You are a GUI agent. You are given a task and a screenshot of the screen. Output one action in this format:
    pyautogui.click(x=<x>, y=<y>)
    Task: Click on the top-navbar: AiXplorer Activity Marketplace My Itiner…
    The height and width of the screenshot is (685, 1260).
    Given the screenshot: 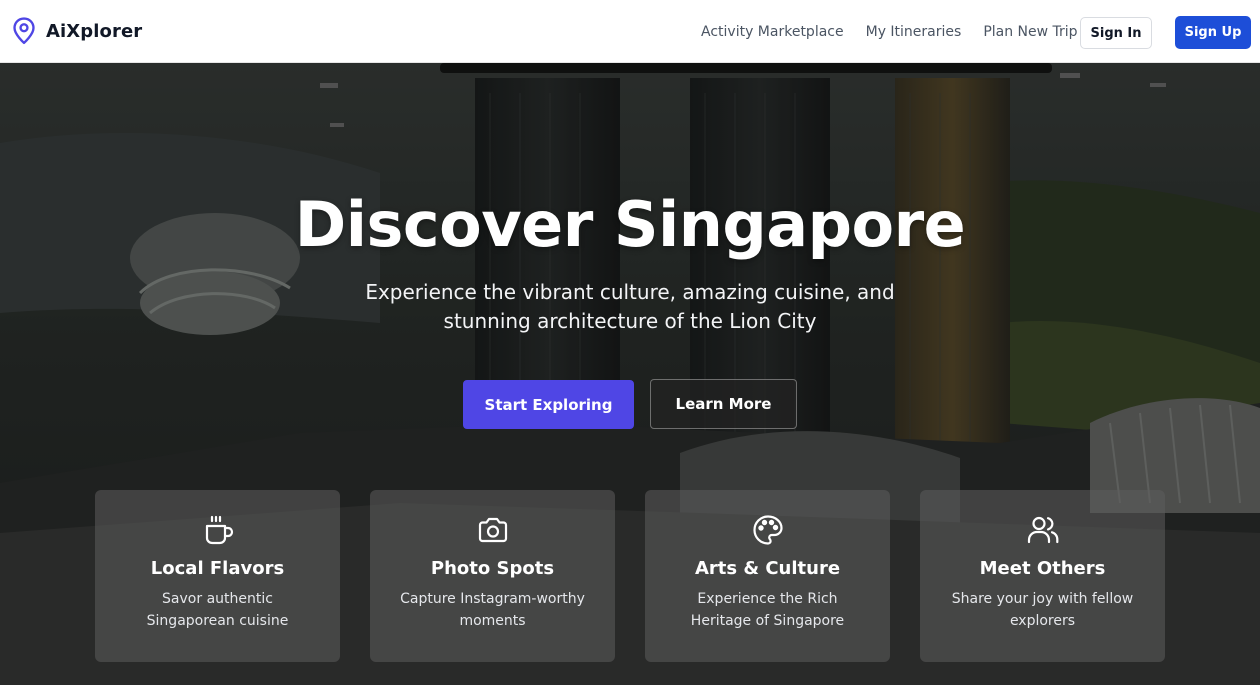 What is the action you would take?
    pyautogui.click(x=630, y=31)
    